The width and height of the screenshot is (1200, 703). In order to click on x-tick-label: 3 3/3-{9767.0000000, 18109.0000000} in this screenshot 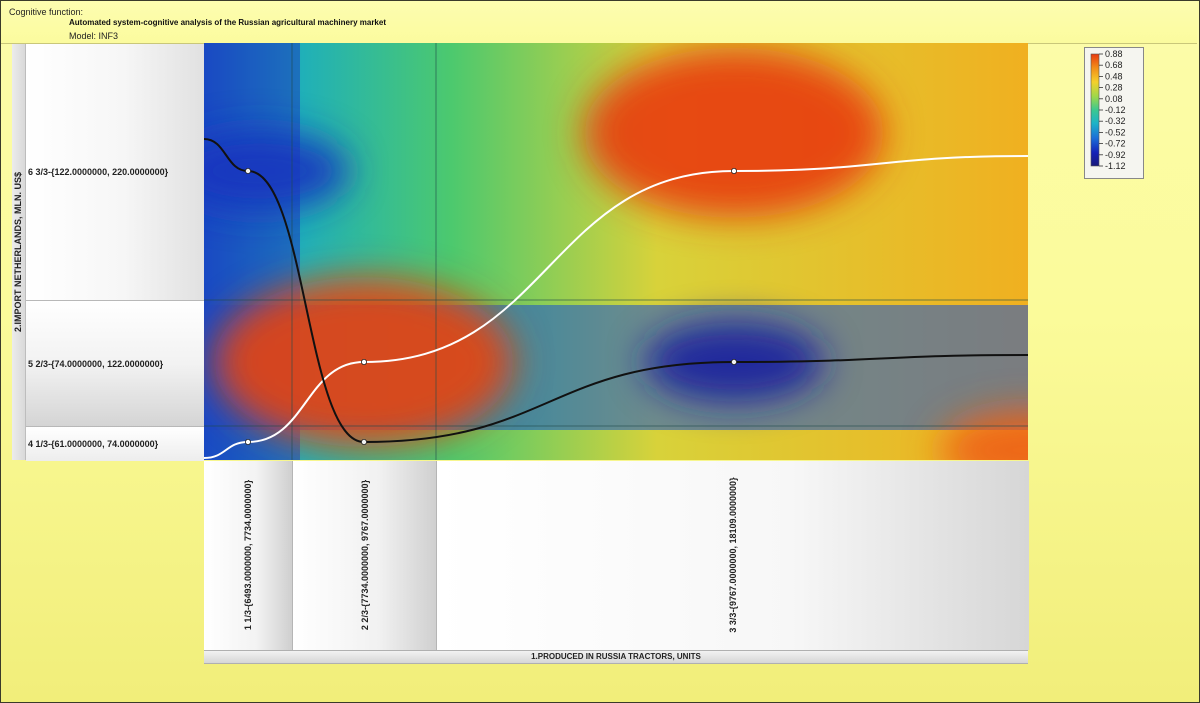, I will do `click(733, 555)`.